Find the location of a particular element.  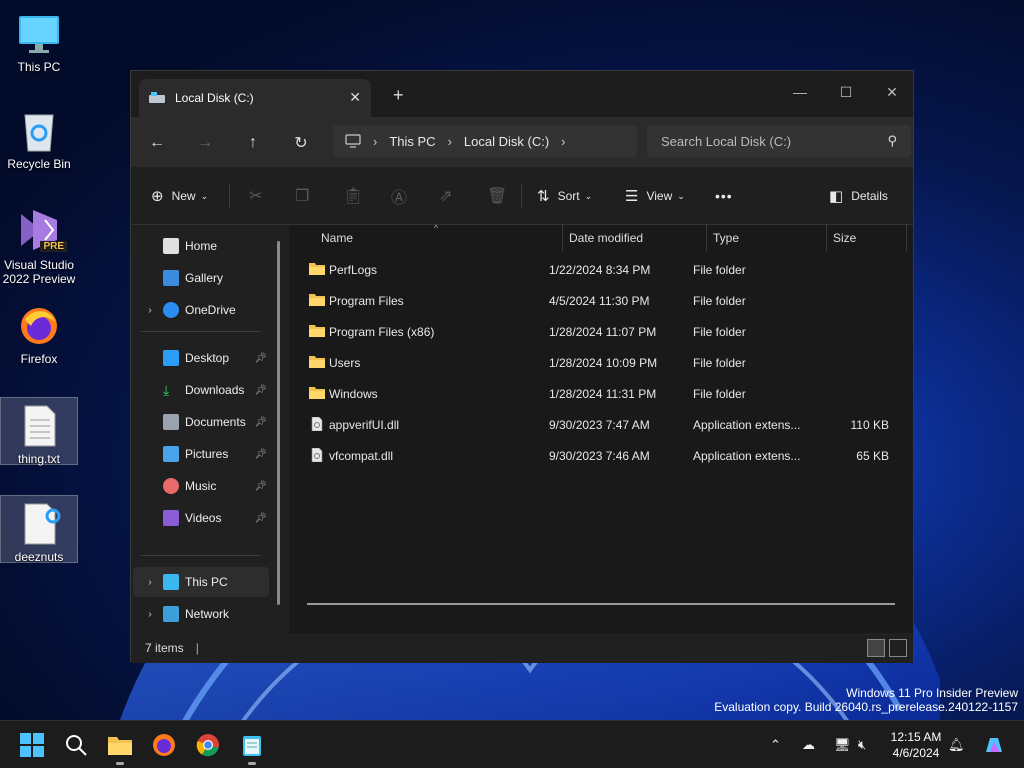

file-row: PerfLogs 1/22/2024 8:34 PM File folder is located at coordinates (601, 270).